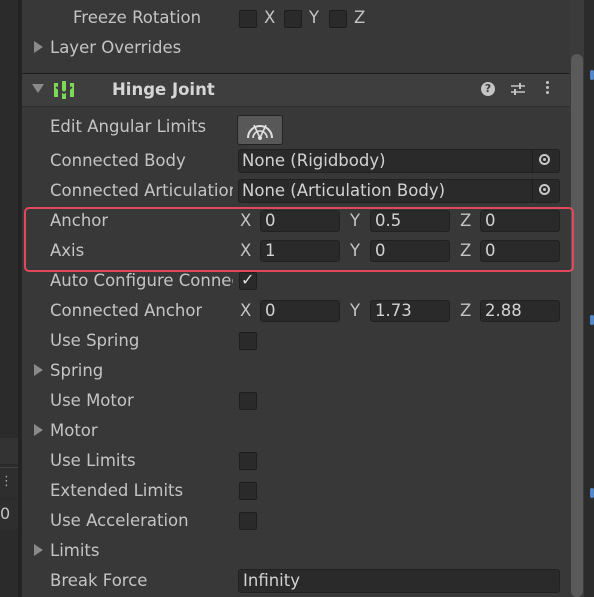 This screenshot has height=597, width=594. What do you see at coordinates (141, 280) in the screenshot?
I see `auto-configure-label: Auto Configure Connected Anchor` at bounding box center [141, 280].